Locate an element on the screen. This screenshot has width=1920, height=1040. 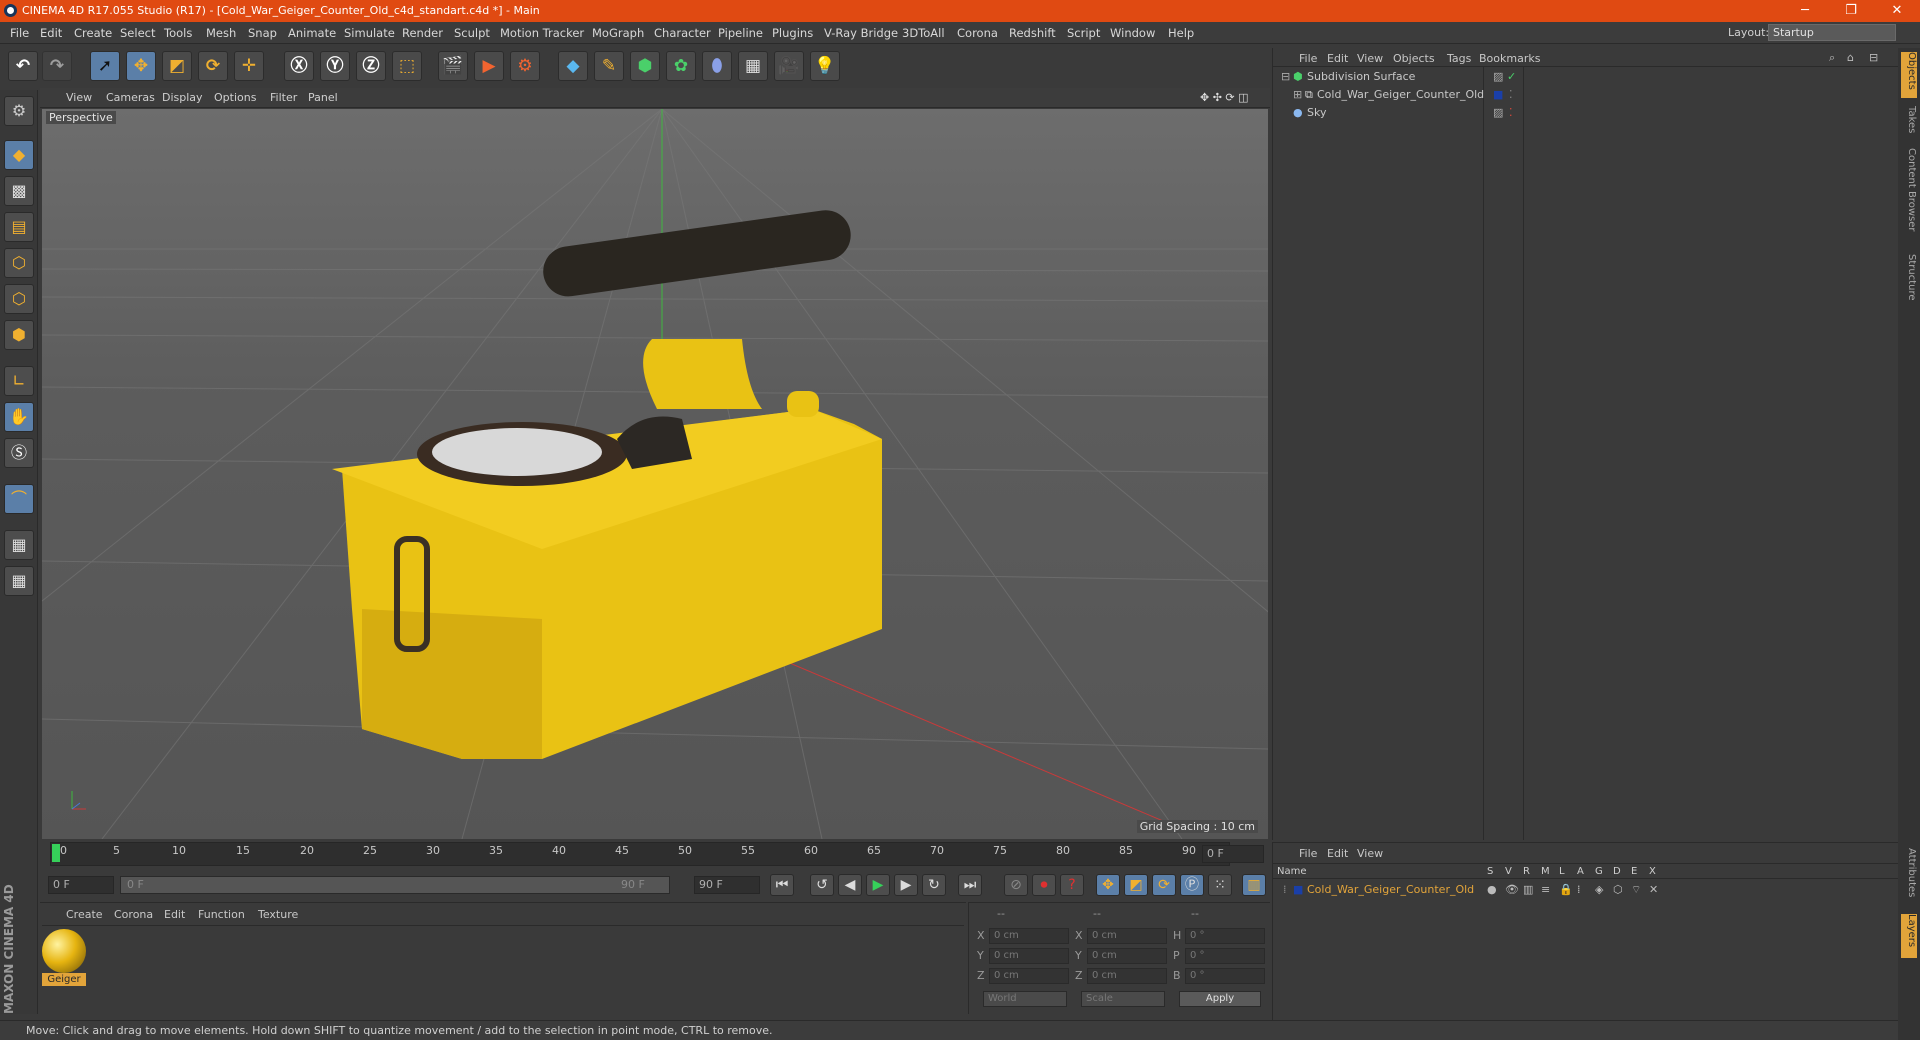
menu-animate: Animate is located at coordinates (312, 33).